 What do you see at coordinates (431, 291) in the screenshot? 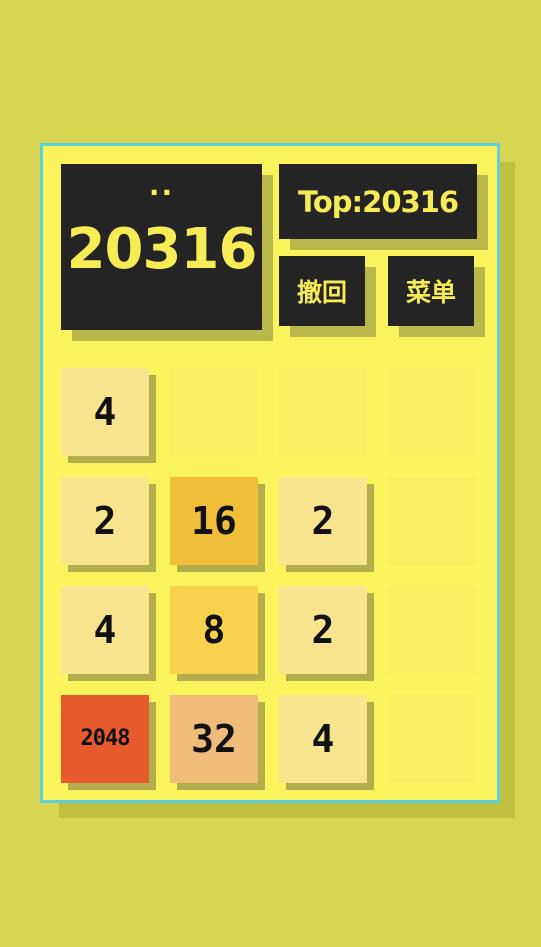
I see `menu-button: 菜单` at bounding box center [431, 291].